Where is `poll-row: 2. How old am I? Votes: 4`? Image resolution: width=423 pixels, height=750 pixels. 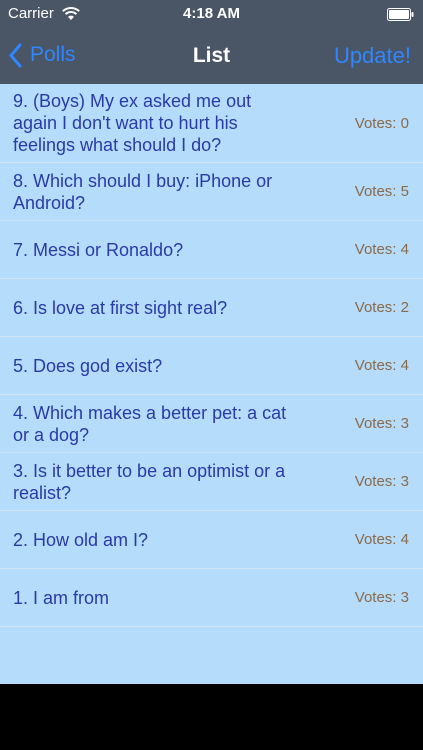
poll-row: 2. How old am I? Votes: 4 is located at coordinates (211, 540).